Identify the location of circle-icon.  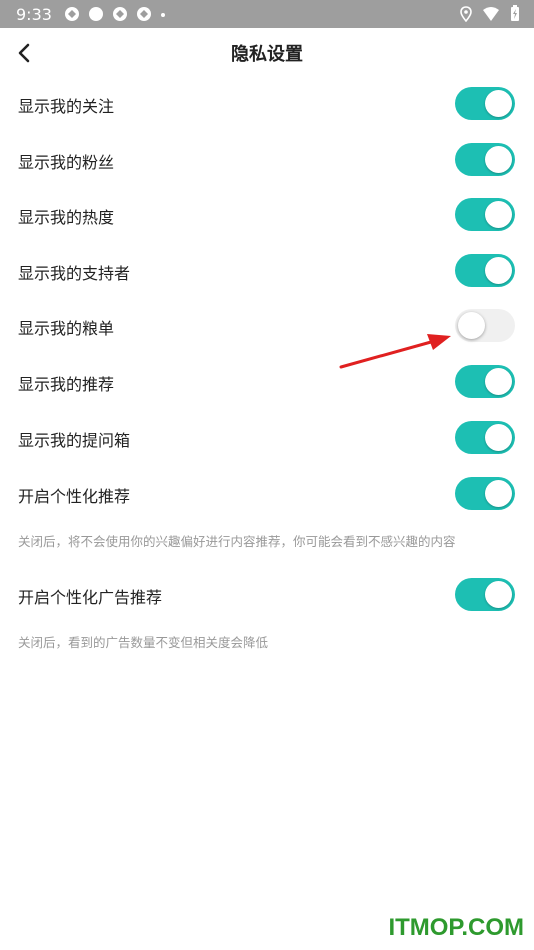
(95, 14).